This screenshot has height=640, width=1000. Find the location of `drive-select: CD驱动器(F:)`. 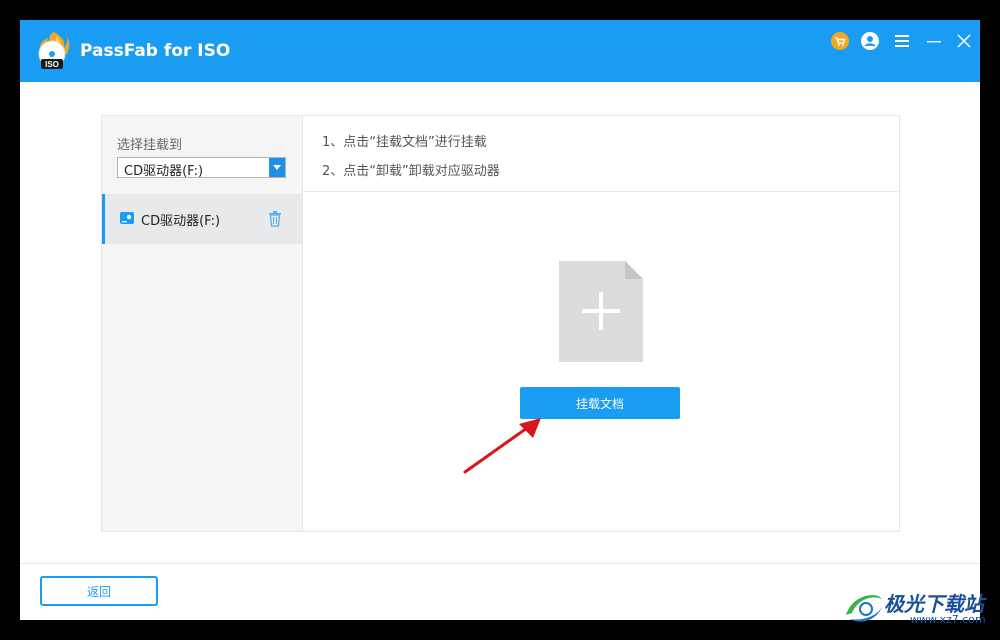

drive-select: CD驱动器(F:) is located at coordinates (201, 168).